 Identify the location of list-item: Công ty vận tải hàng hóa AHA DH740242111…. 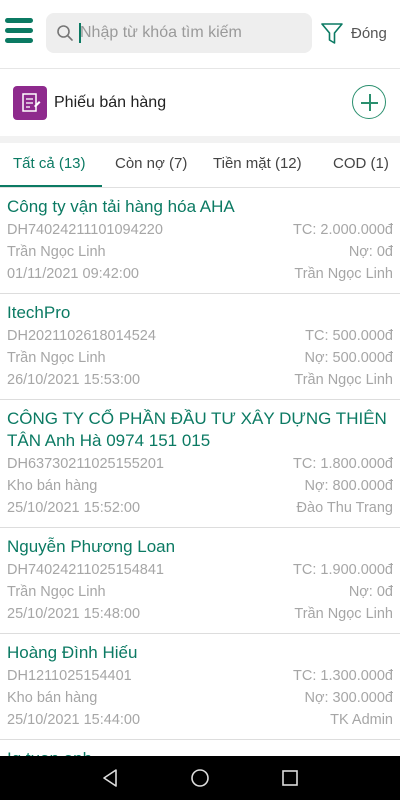
(200, 241).